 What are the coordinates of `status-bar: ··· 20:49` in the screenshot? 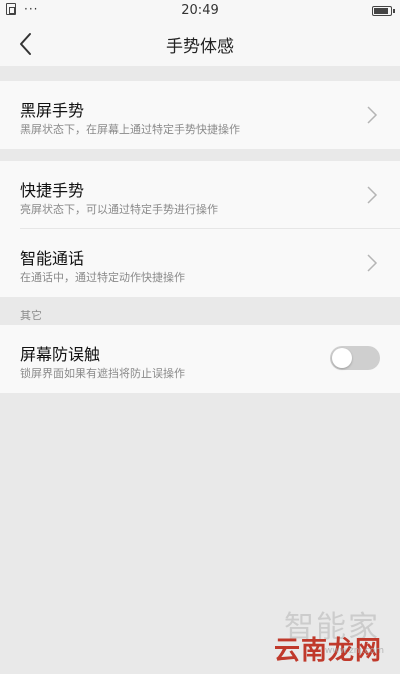 It's located at (200, 11).